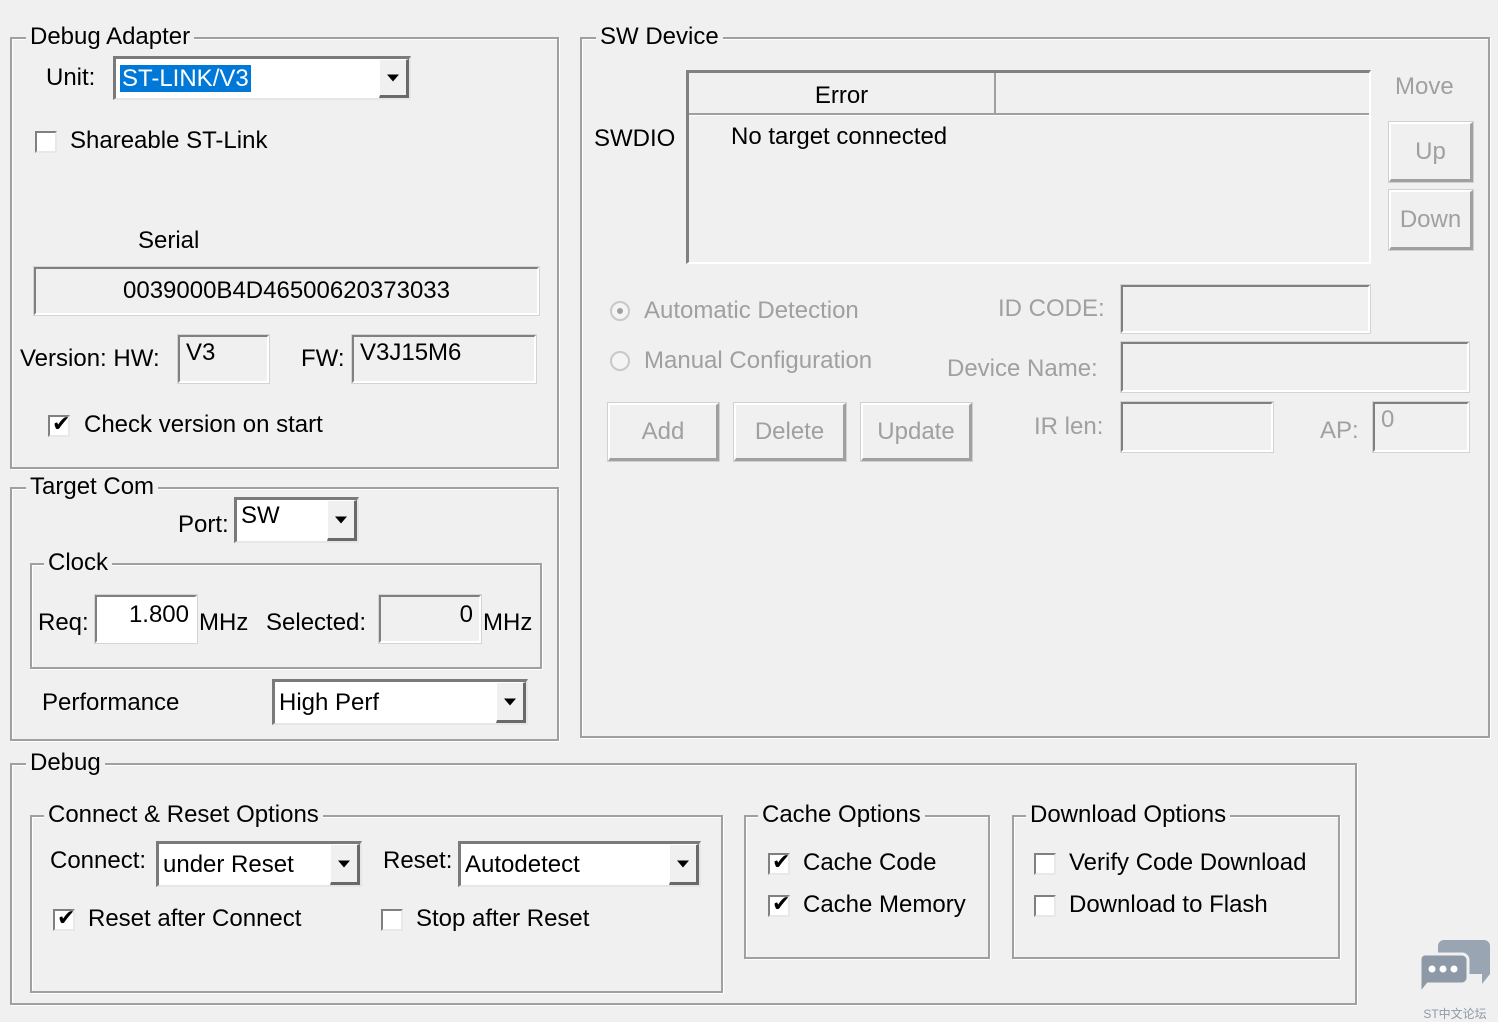 This screenshot has height=1022, width=1498. What do you see at coordinates (1454, 969) in the screenshot?
I see `chat-bubbles-icon` at bounding box center [1454, 969].